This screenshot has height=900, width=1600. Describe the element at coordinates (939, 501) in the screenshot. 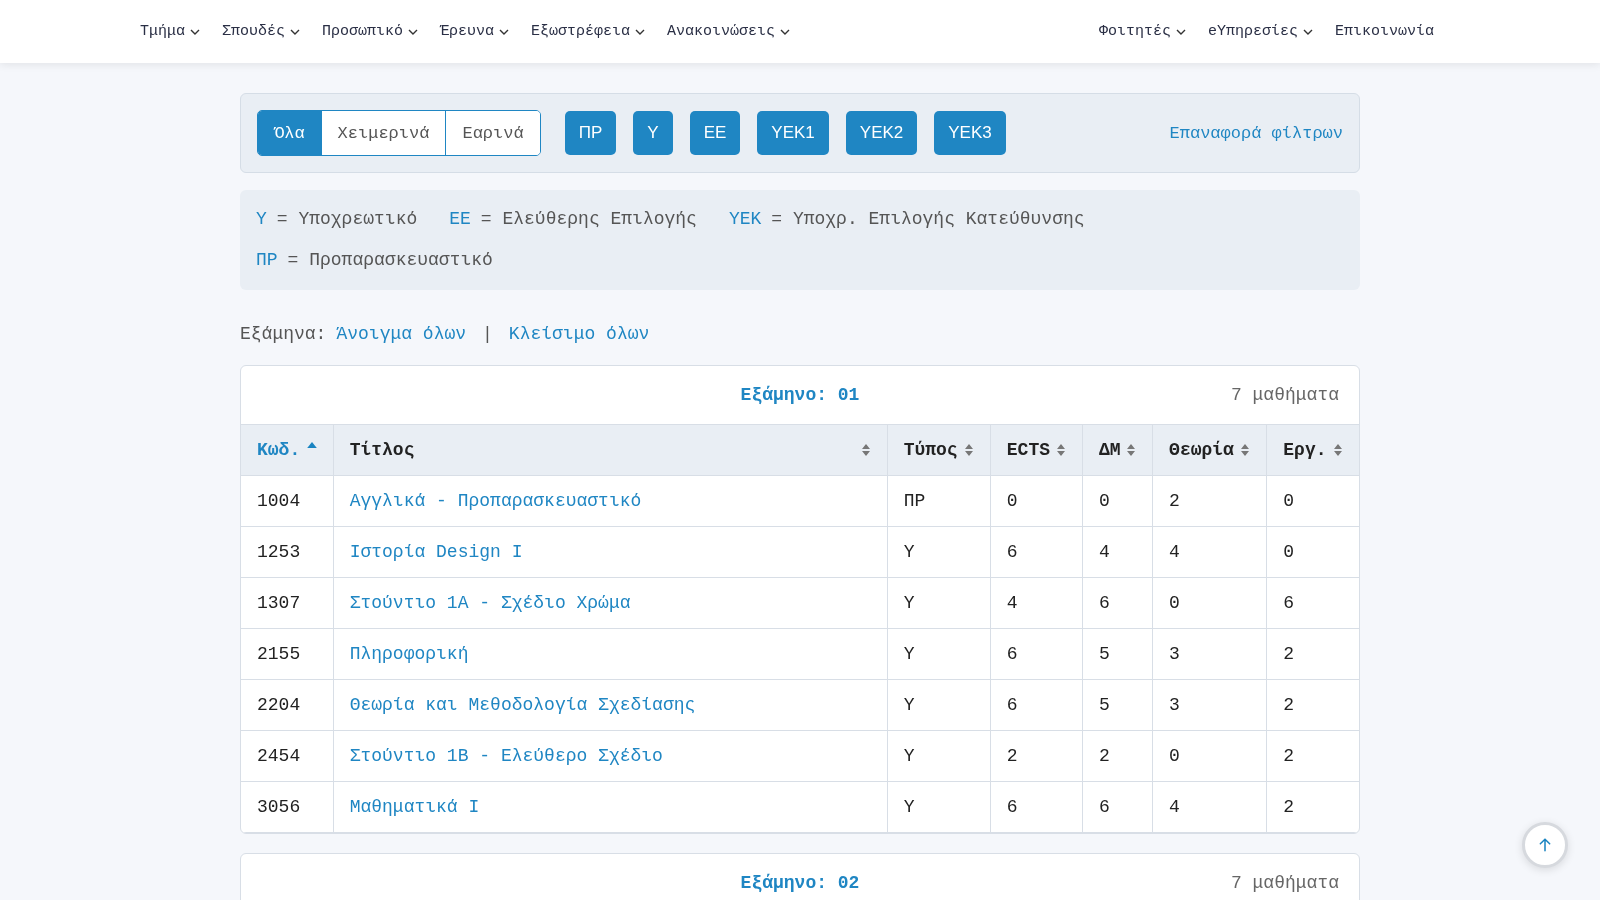

I see `table-cell: ΠΡ` at that location.